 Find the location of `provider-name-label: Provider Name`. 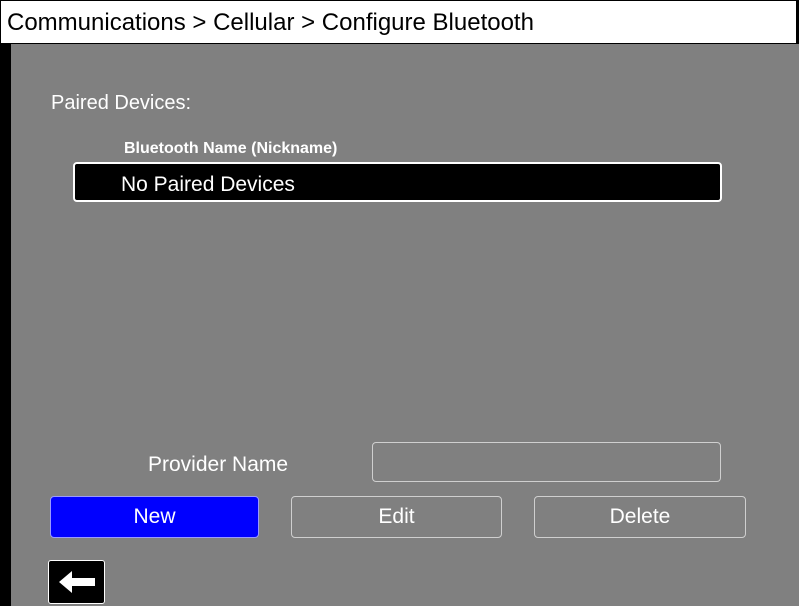

provider-name-label: Provider Name is located at coordinates (218, 464).